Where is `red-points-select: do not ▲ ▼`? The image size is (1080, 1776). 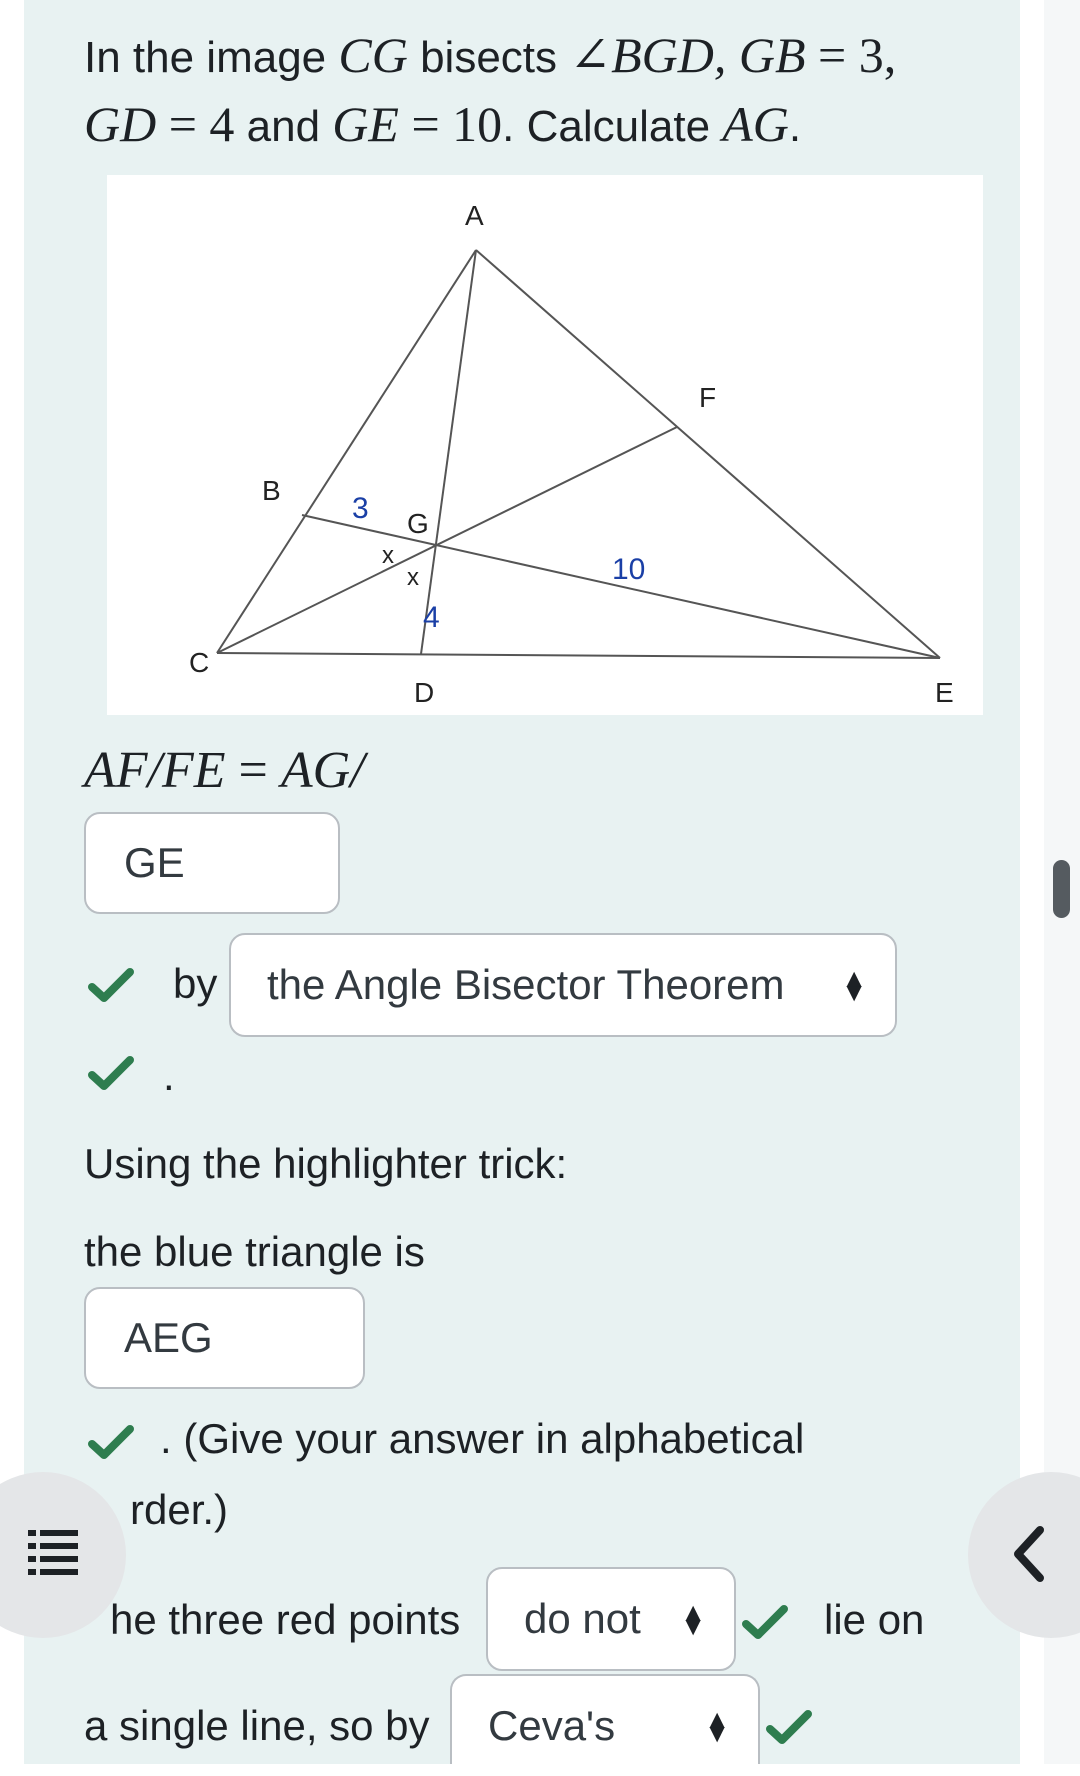
red-points-select: do not ▲ ▼ is located at coordinates (611, 1619).